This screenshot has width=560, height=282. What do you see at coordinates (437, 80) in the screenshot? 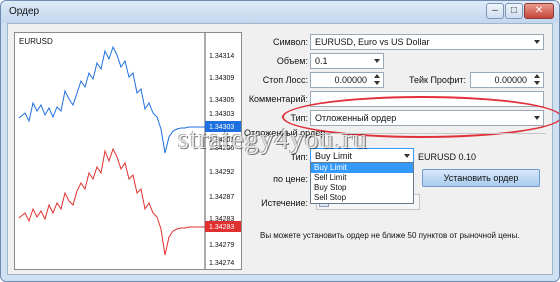
I see `takeprofit-label: Тейк Профит:` at bounding box center [437, 80].